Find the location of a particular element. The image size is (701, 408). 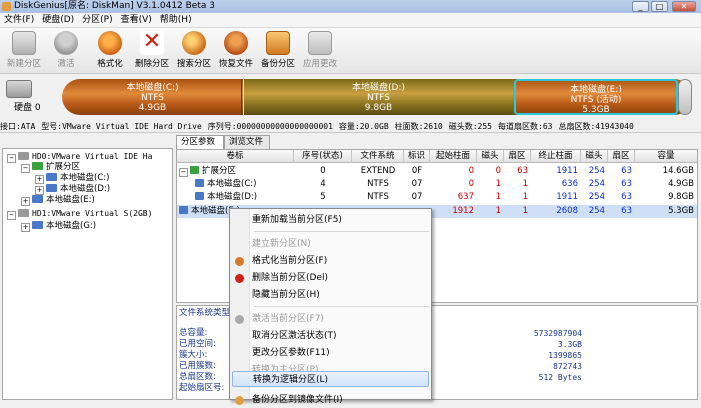

tree-node-g: + 本地磁盘(G:) is located at coordinates (58, 226).